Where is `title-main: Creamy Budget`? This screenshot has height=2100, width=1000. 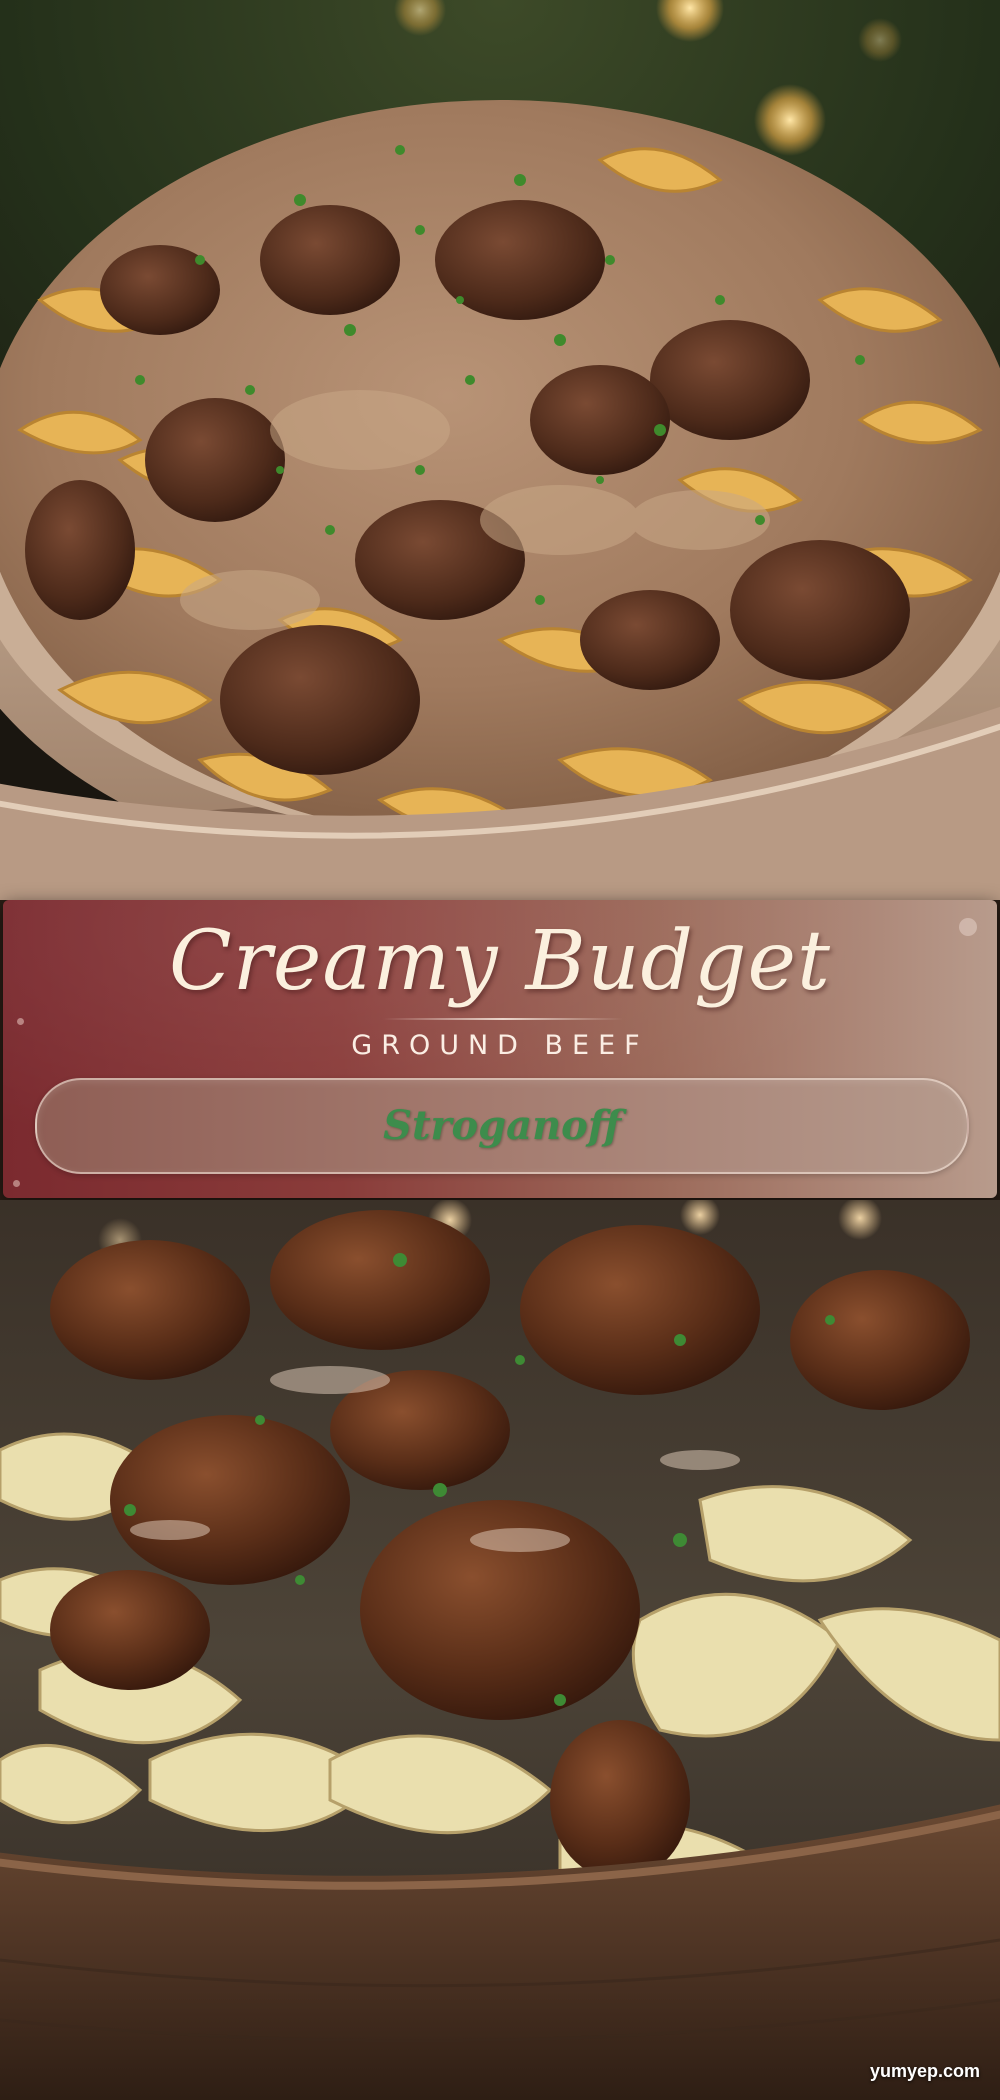 title-main: Creamy Budget is located at coordinates (500, 961).